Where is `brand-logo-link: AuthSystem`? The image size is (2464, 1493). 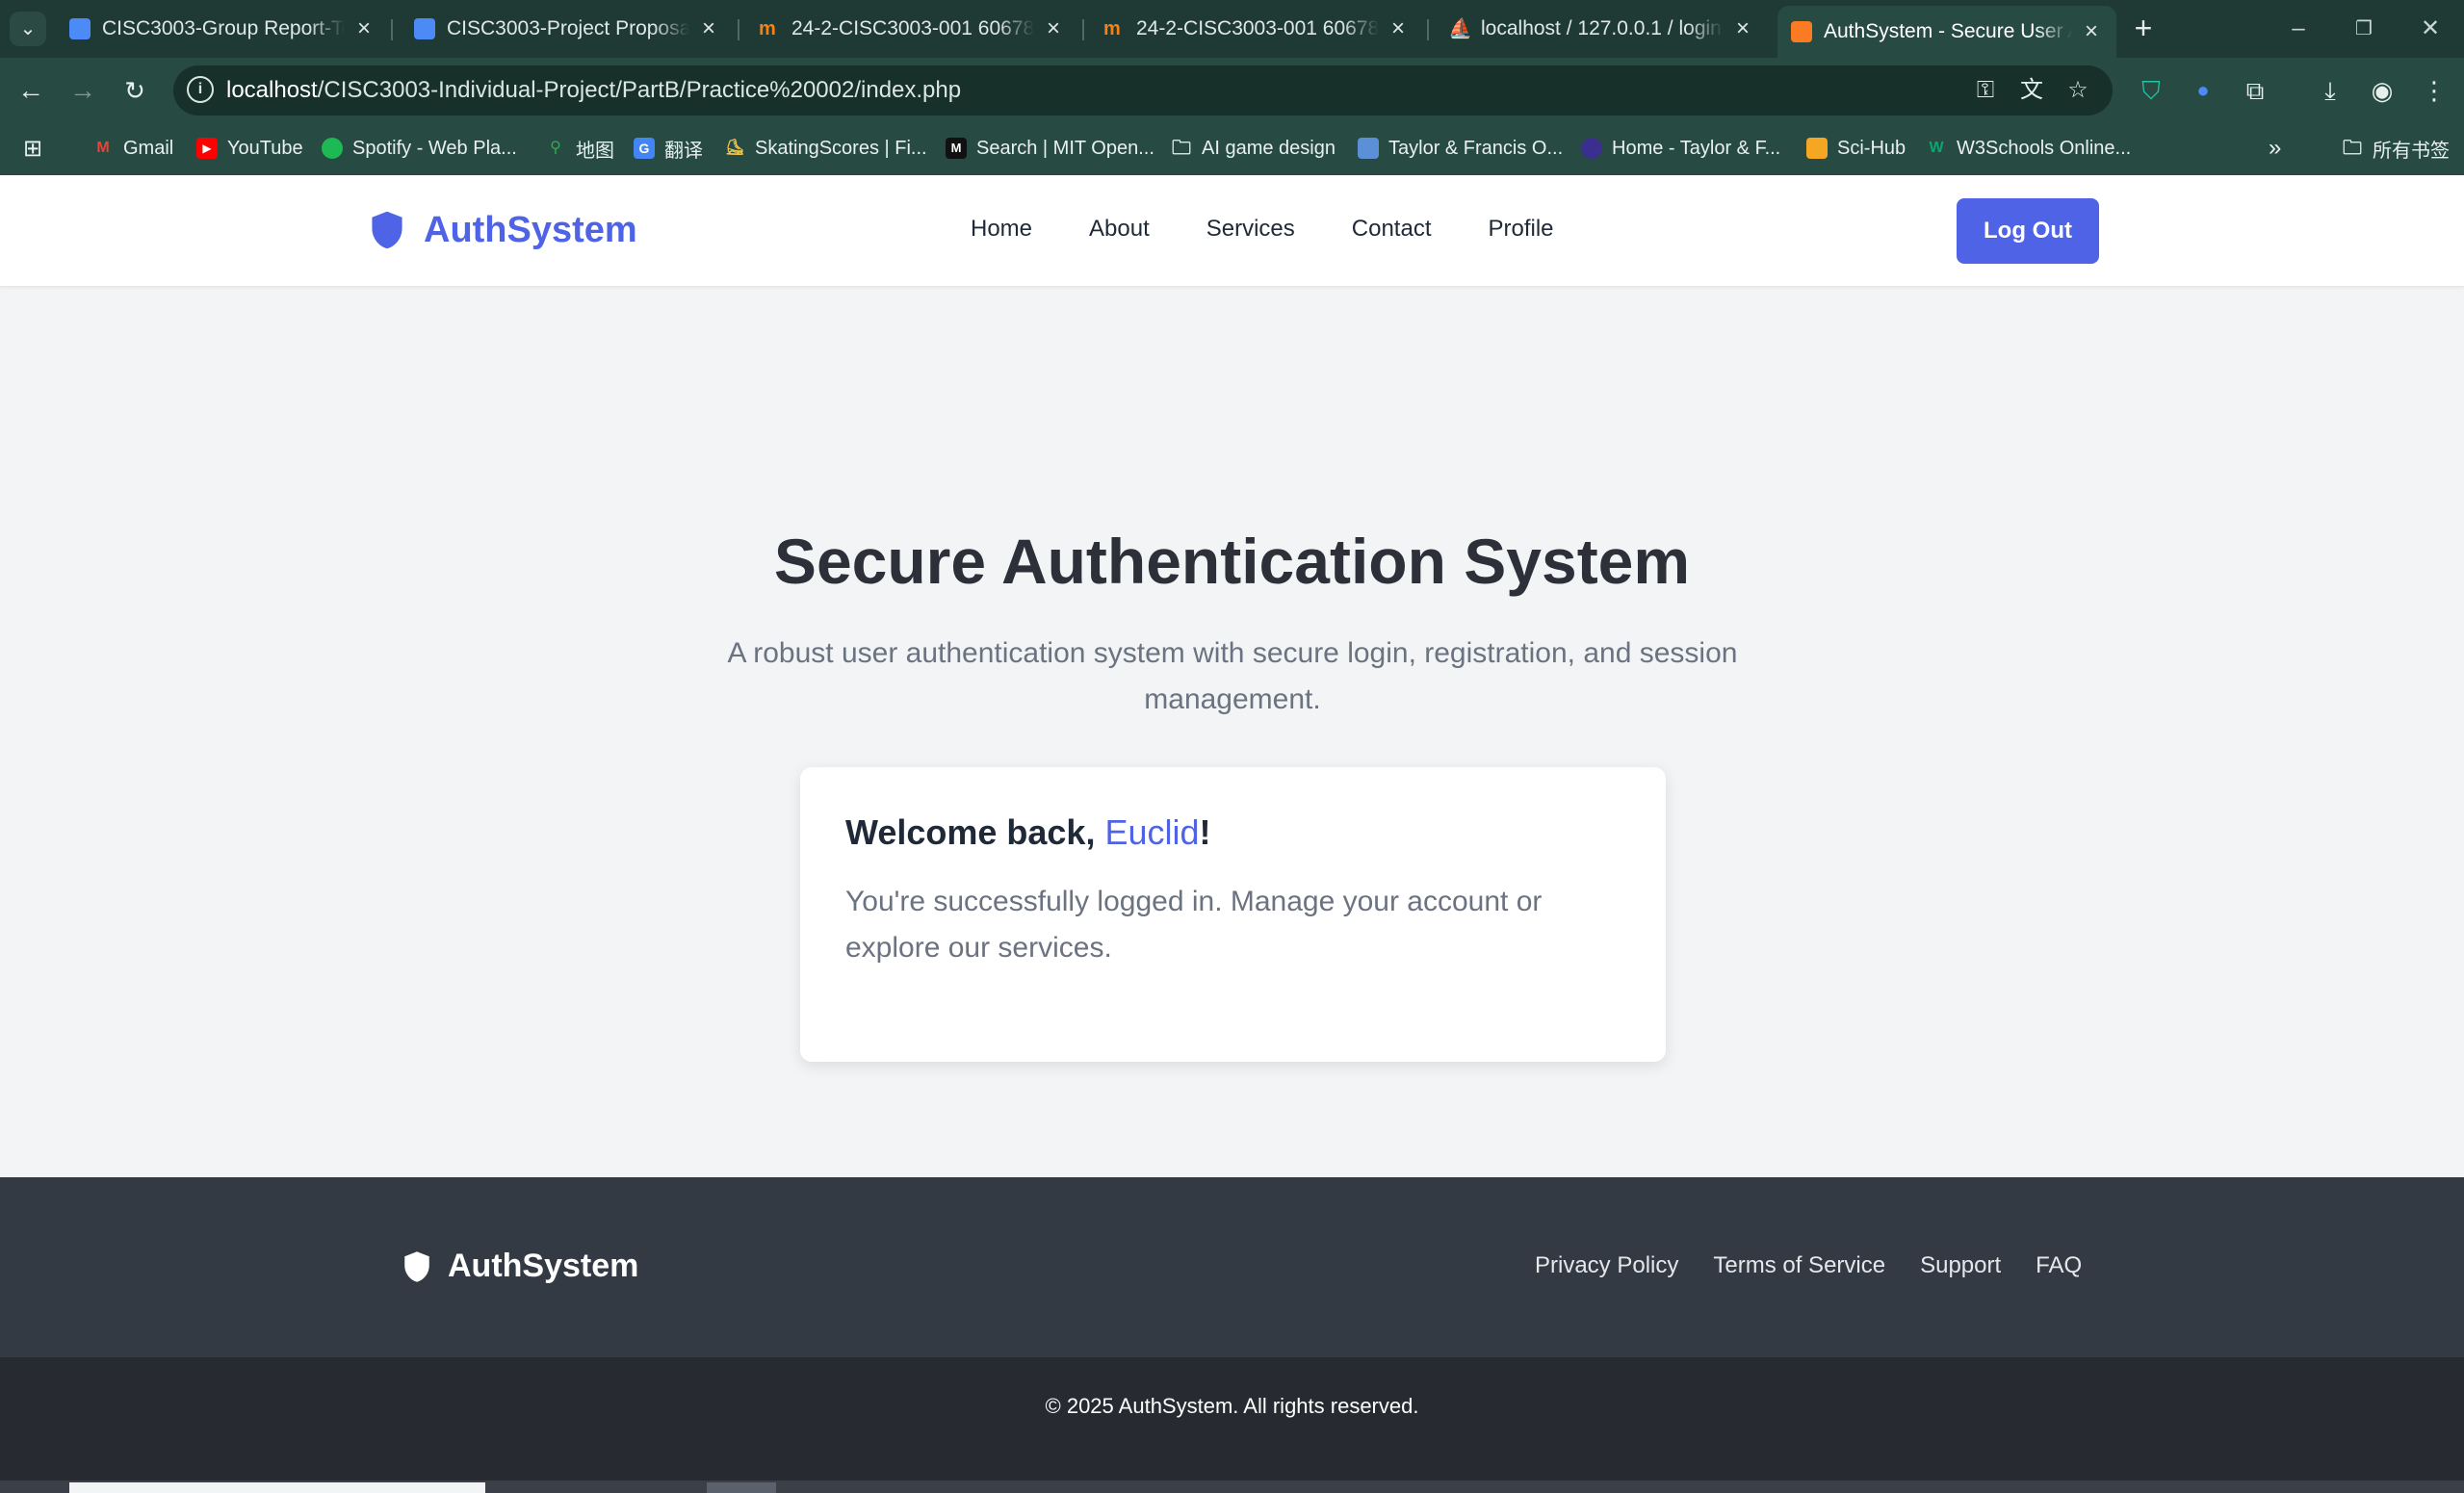
brand-logo-link: AuthSystem is located at coordinates (501, 230).